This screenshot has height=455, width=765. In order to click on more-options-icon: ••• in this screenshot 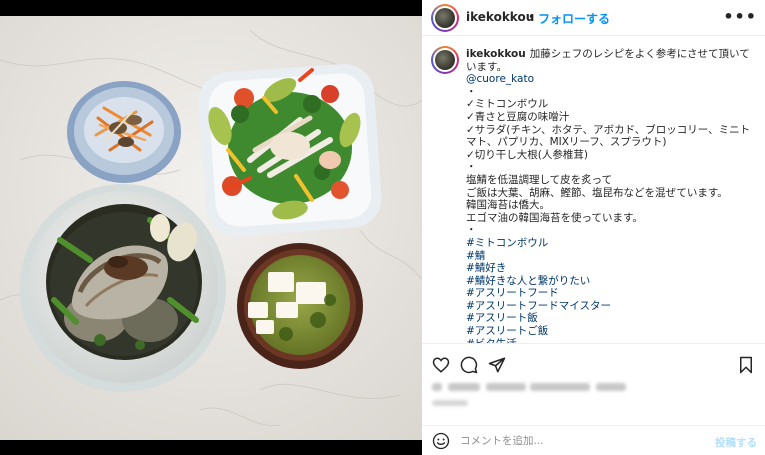, I will do `click(740, 16)`.